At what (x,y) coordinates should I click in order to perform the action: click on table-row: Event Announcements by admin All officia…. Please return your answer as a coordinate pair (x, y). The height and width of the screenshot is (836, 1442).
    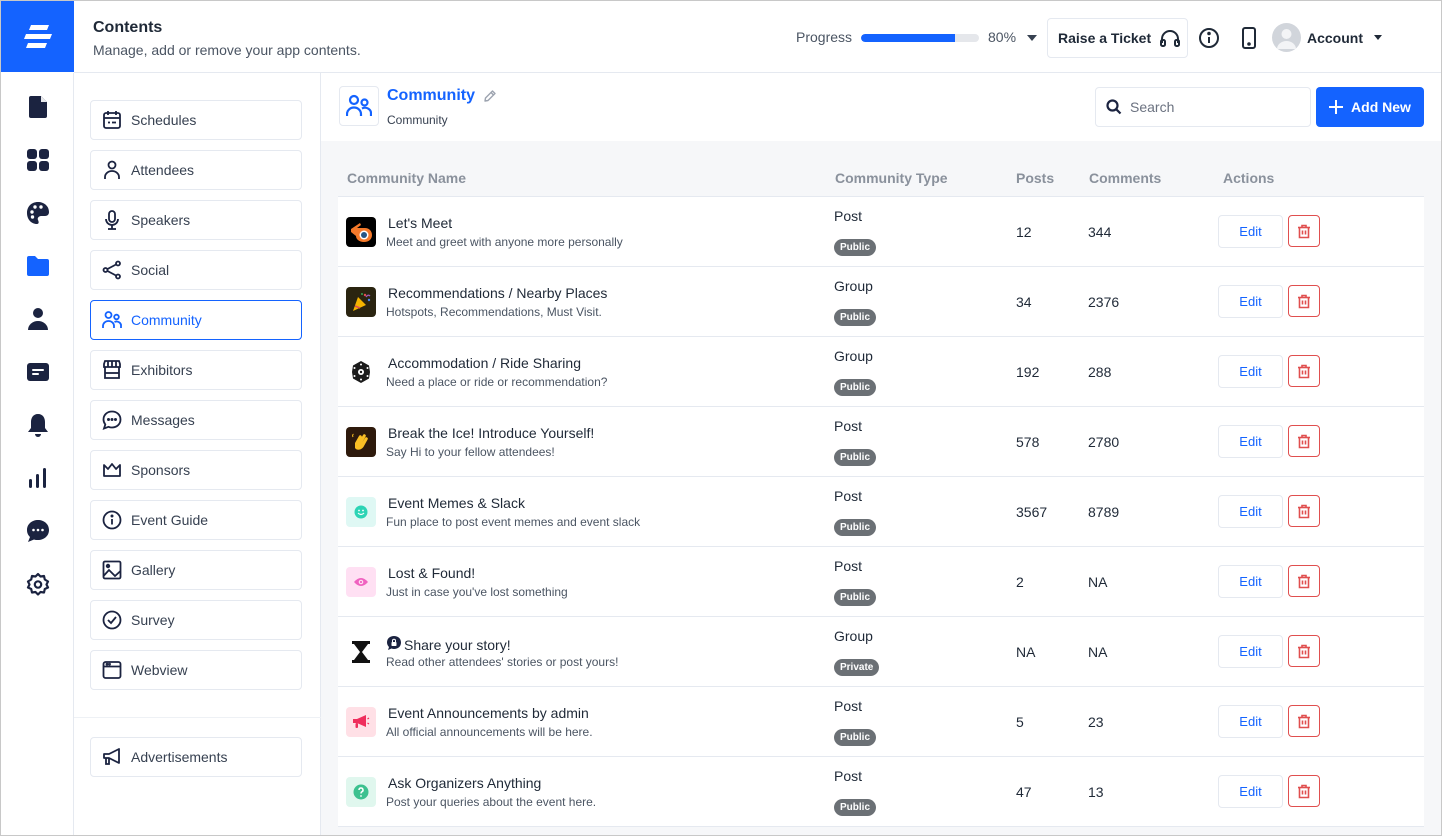
    Looking at the image, I should click on (881, 722).